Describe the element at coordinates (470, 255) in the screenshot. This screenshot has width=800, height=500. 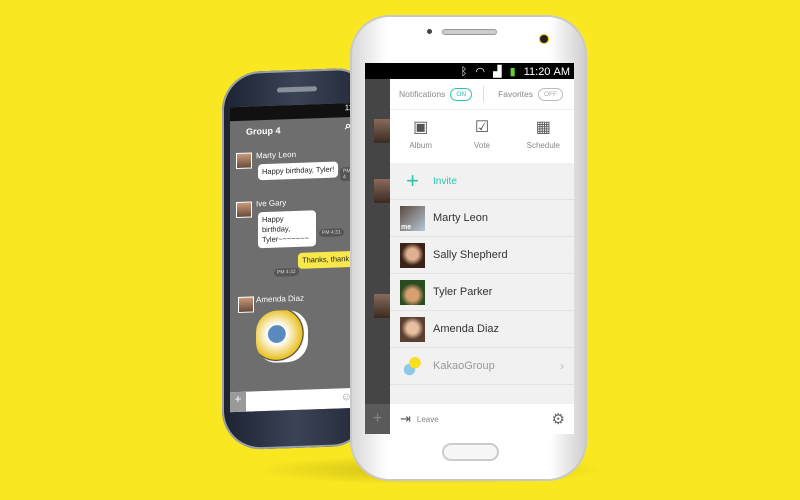
I see `member-name: Sally Shepherd` at that location.